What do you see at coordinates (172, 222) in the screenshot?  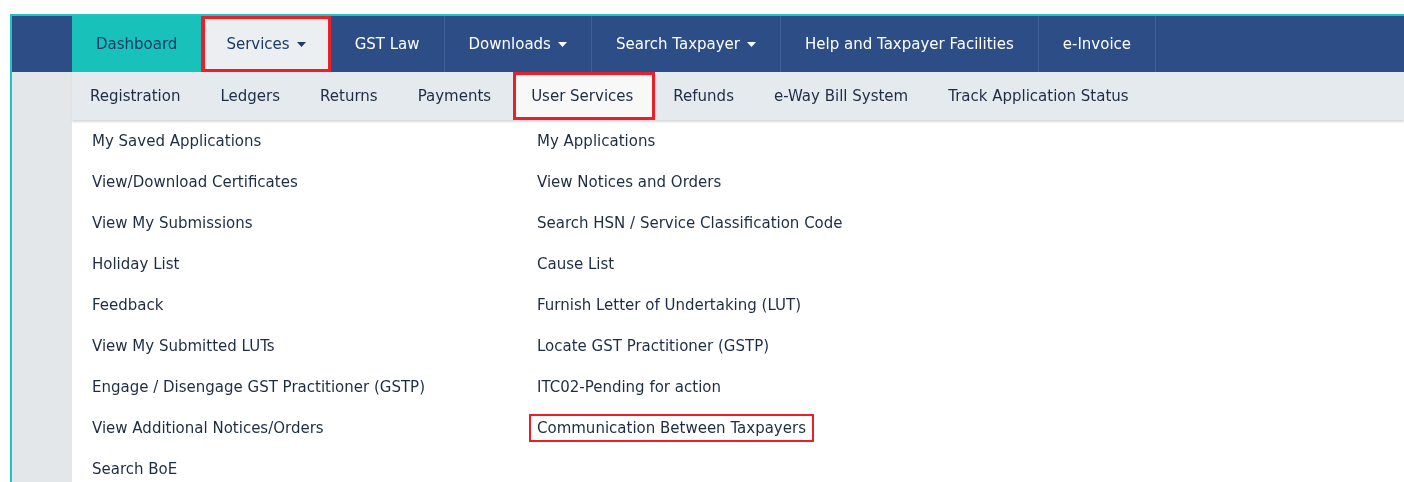 I see `menu-link: View My Submissions` at bounding box center [172, 222].